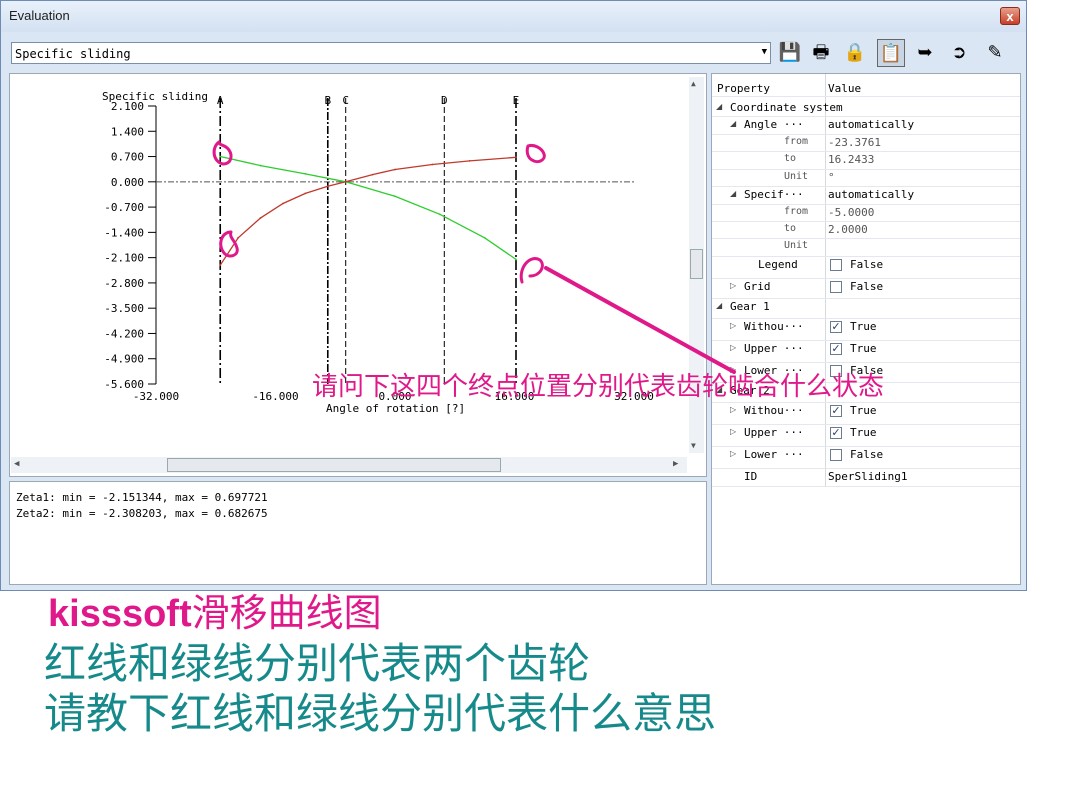 Image resolution: width=1065 pixels, height=801 pixels. Describe the element at coordinates (127, 157) in the screenshot. I see `y-tick-label: 0.700` at that location.